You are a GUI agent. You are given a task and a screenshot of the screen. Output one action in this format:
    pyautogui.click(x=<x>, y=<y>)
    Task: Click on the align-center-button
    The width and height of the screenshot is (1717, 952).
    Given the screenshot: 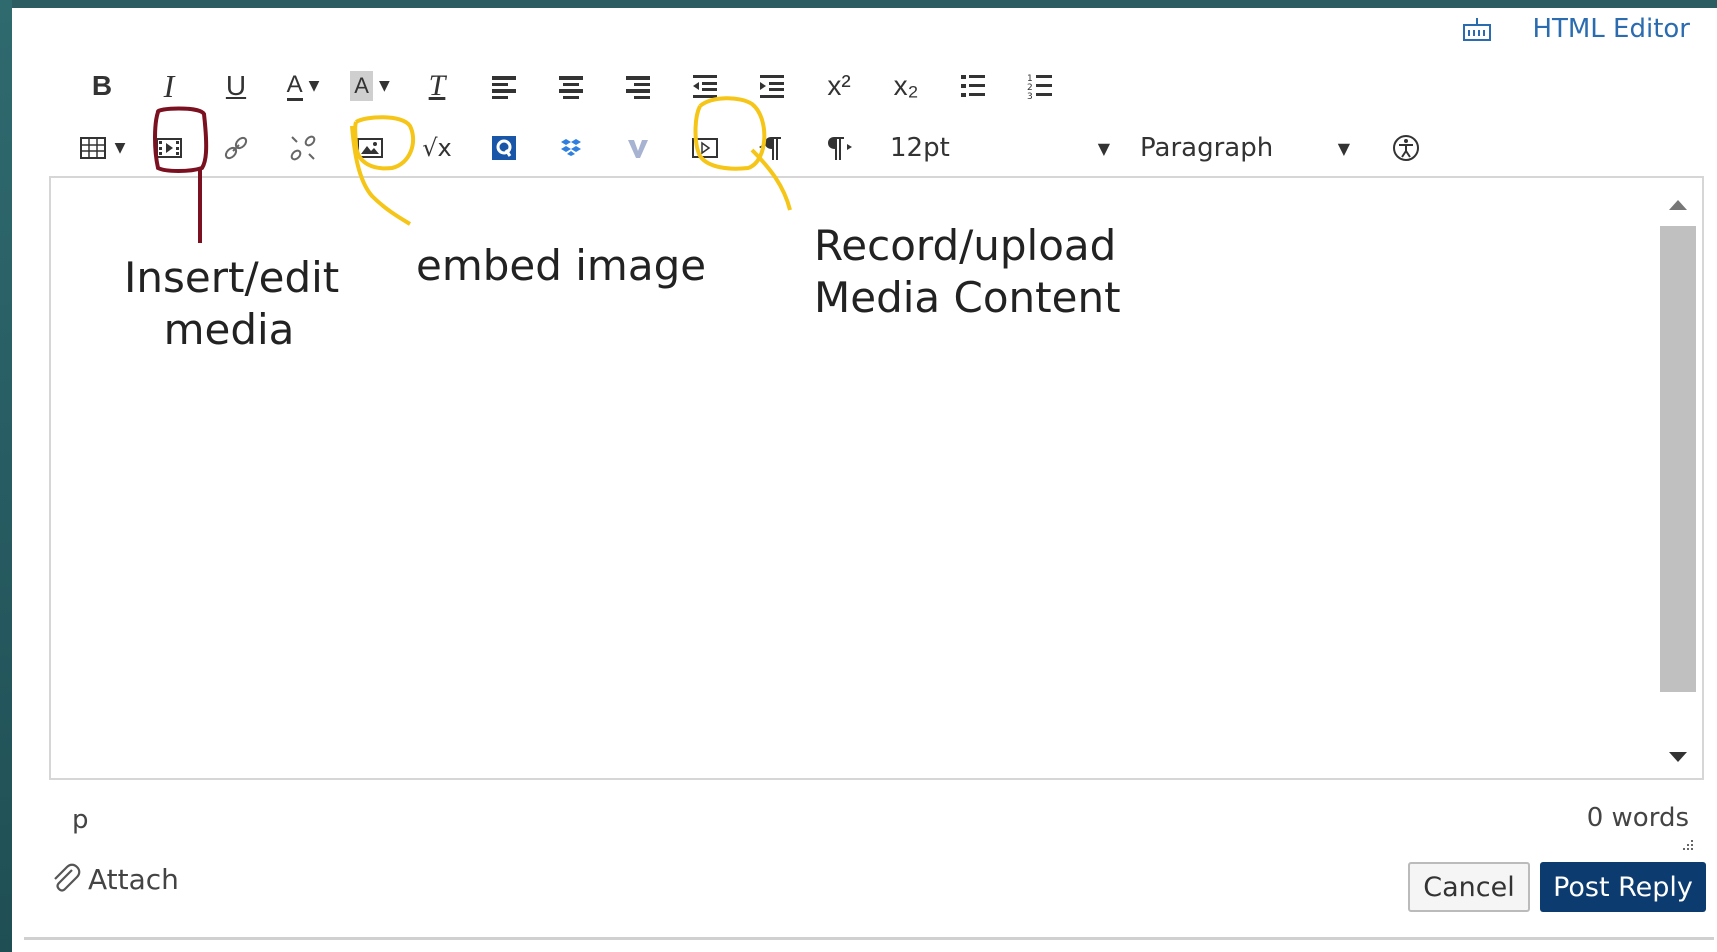 What is the action you would take?
    pyautogui.click(x=571, y=86)
    